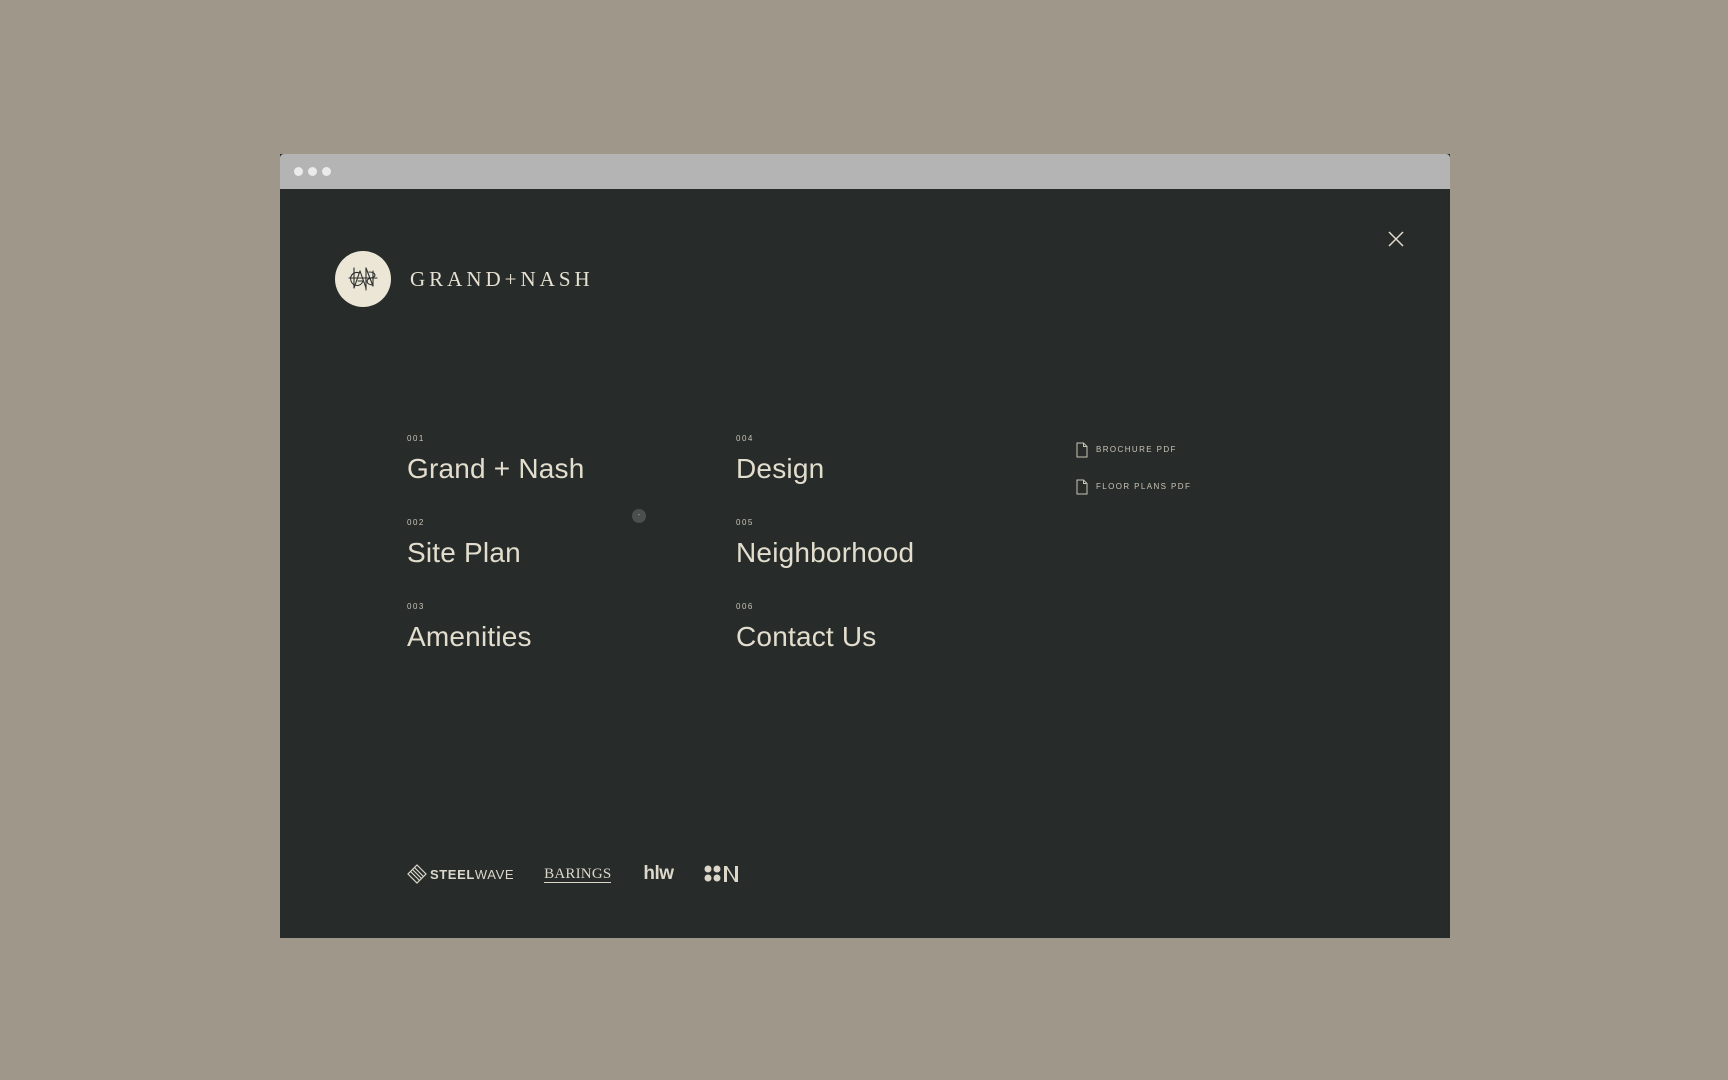  Describe the element at coordinates (1136, 448) in the screenshot. I see `brochure-pdf-label: BROCHURE PDF` at that location.